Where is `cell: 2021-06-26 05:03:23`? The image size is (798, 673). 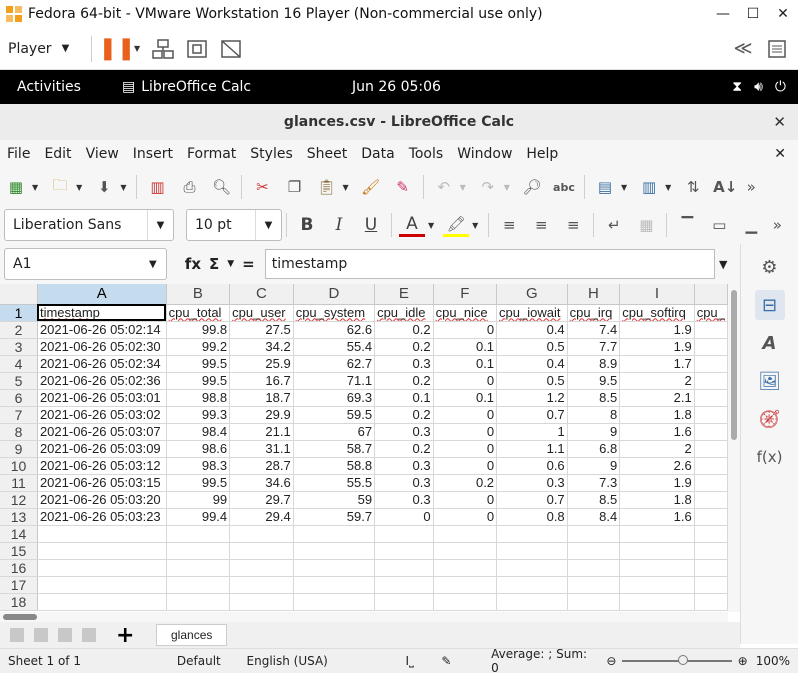
cell: 2021-06-26 05:03:23 is located at coordinates (102, 517).